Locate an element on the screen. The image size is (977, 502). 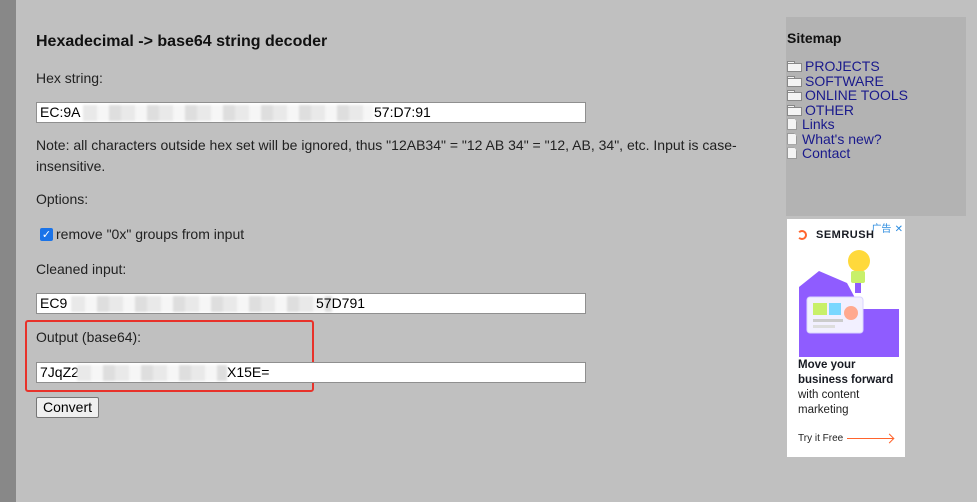
sitemap-item-whats-new: What's new? is located at coordinates (847, 139).